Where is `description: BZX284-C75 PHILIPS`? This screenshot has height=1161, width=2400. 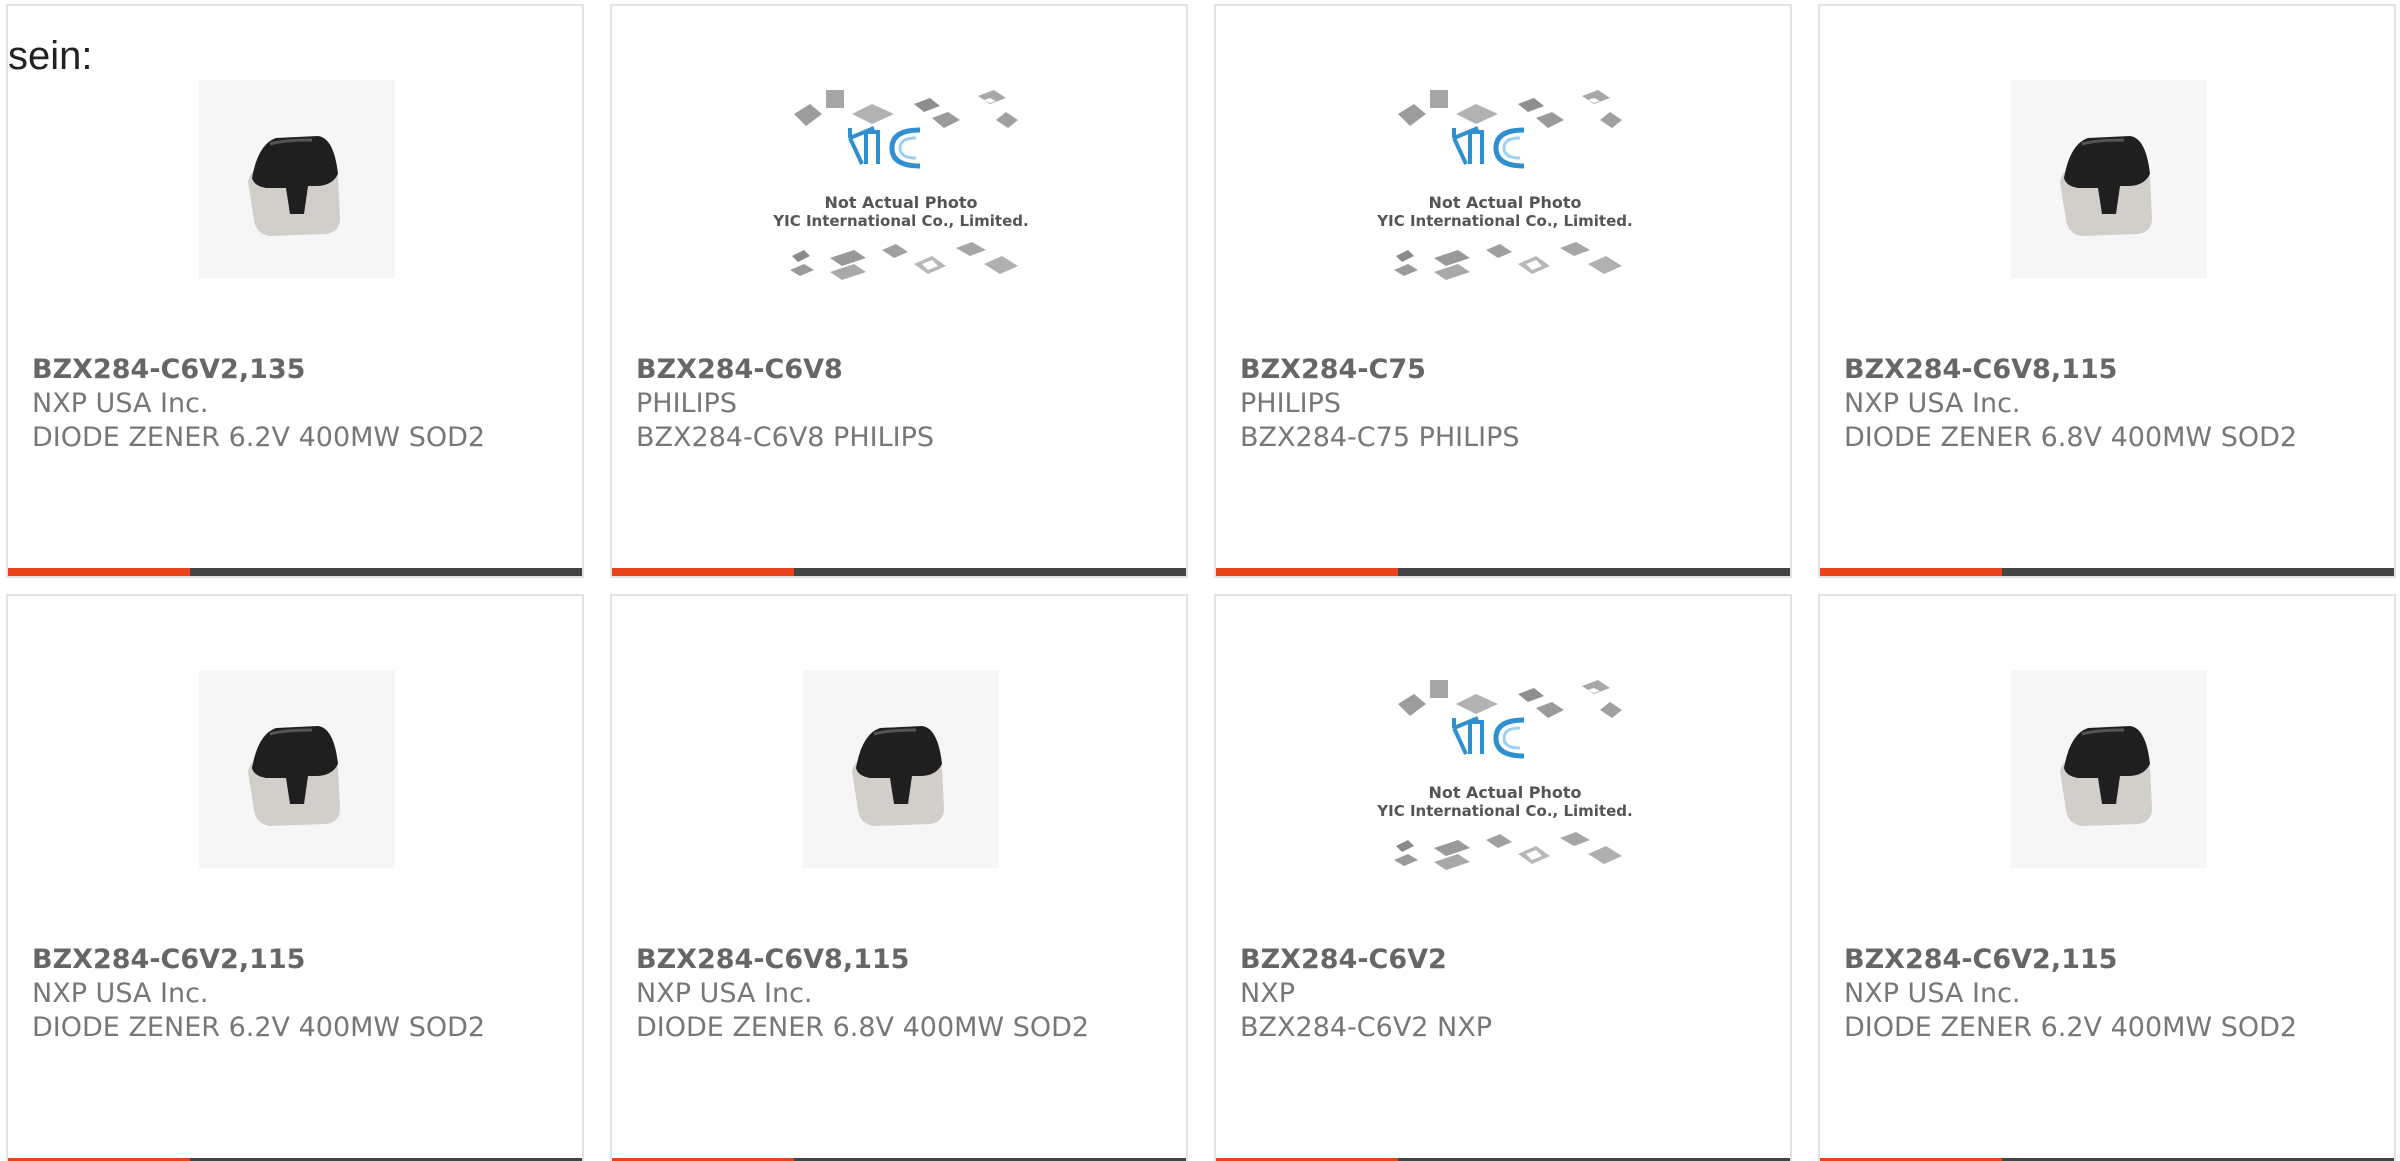
description: BZX284-C75 PHILIPS is located at coordinates (1380, 437).